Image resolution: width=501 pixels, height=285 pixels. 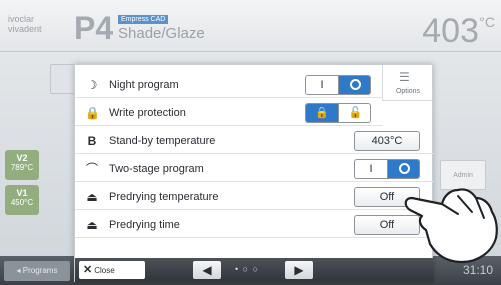 What do you see at coordinates (94, 28) in the screenshot?
I see `program-id: P4` at bounding box center [94, 28].